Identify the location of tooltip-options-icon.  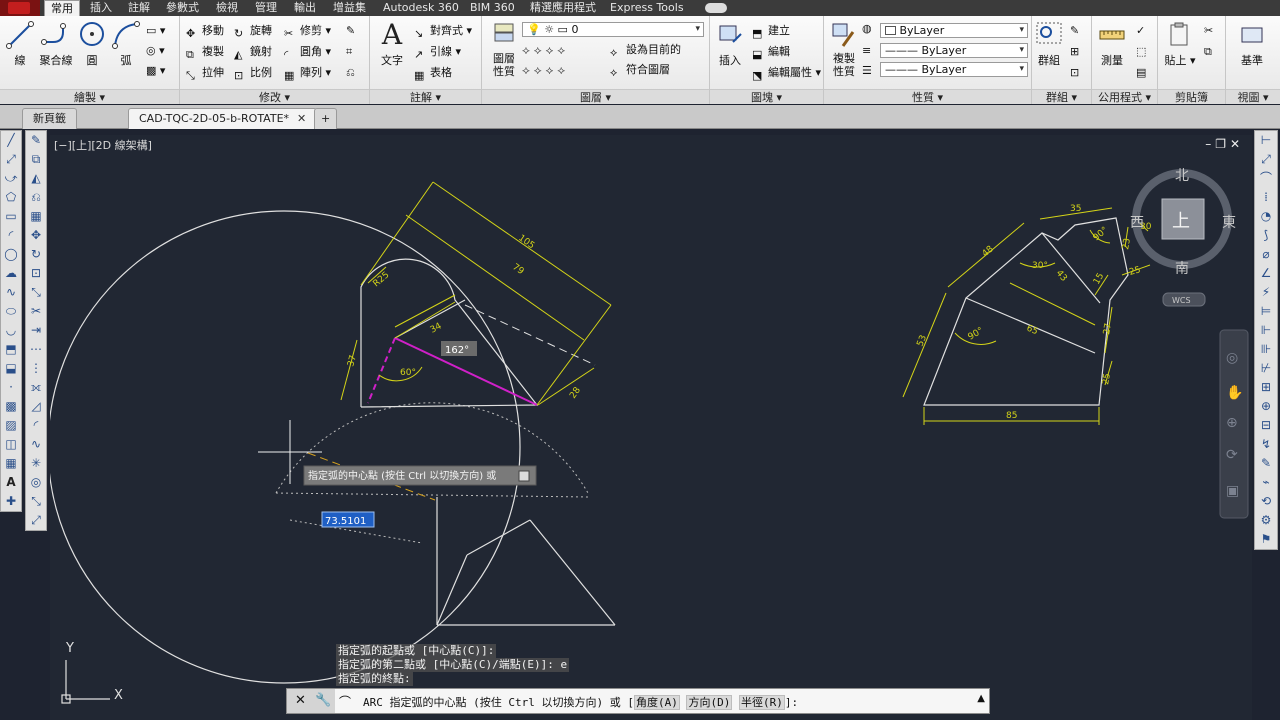
(524, 476).